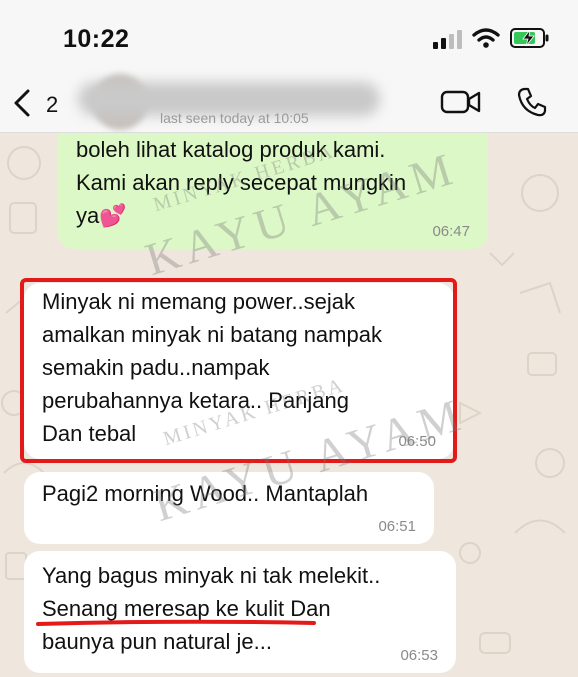 This screenshot has height=677, width=578. What do you see at coordinates (486, 38) in the screenshot?
I see `wifi-icon` at bounding box center [486, 38].